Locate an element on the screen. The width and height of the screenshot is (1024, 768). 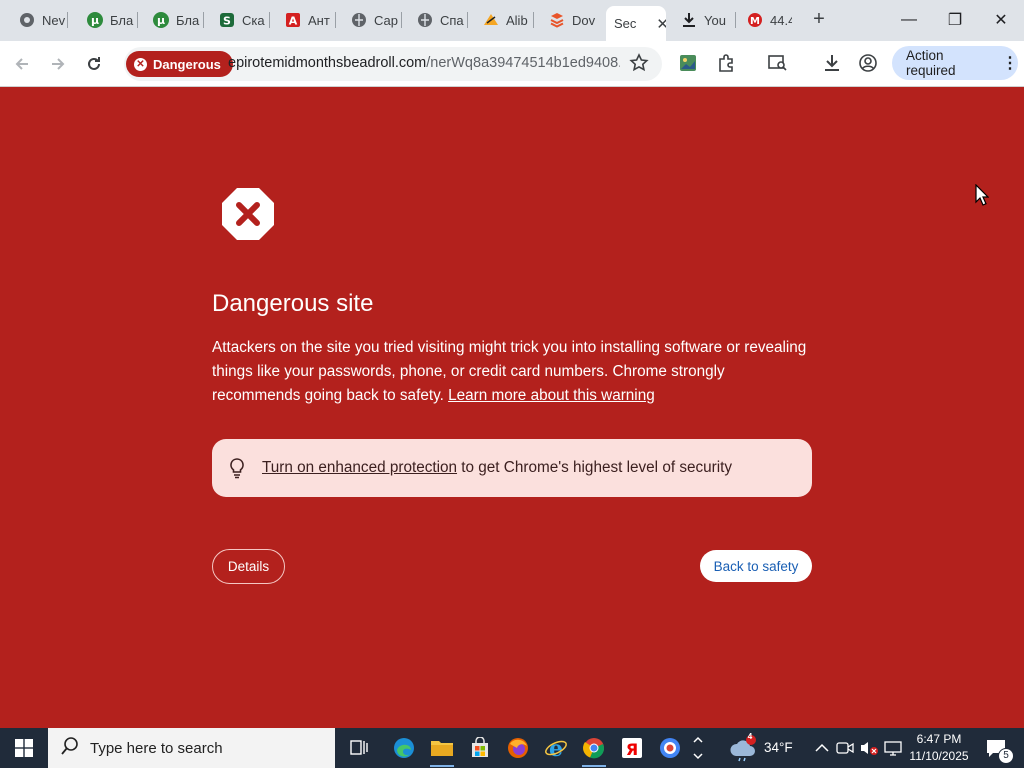
chrome-taskbar-icon is located at coordinates (594, 749).